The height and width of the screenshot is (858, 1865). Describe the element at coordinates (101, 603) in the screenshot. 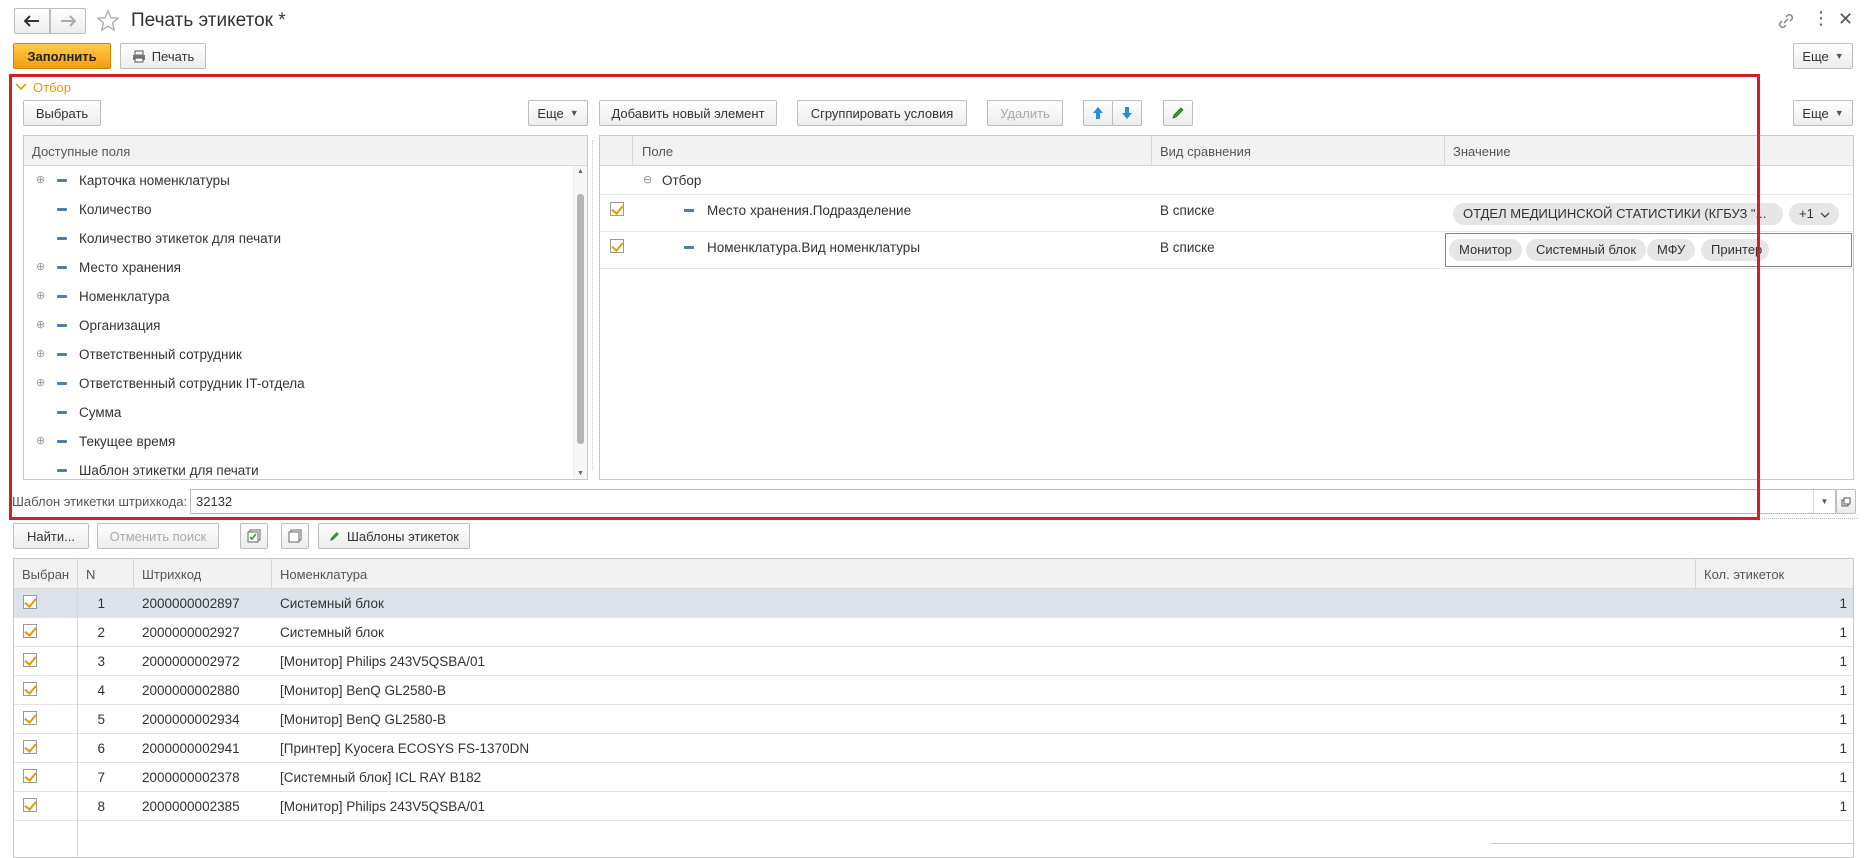

I see `row-n: 1` at that location.